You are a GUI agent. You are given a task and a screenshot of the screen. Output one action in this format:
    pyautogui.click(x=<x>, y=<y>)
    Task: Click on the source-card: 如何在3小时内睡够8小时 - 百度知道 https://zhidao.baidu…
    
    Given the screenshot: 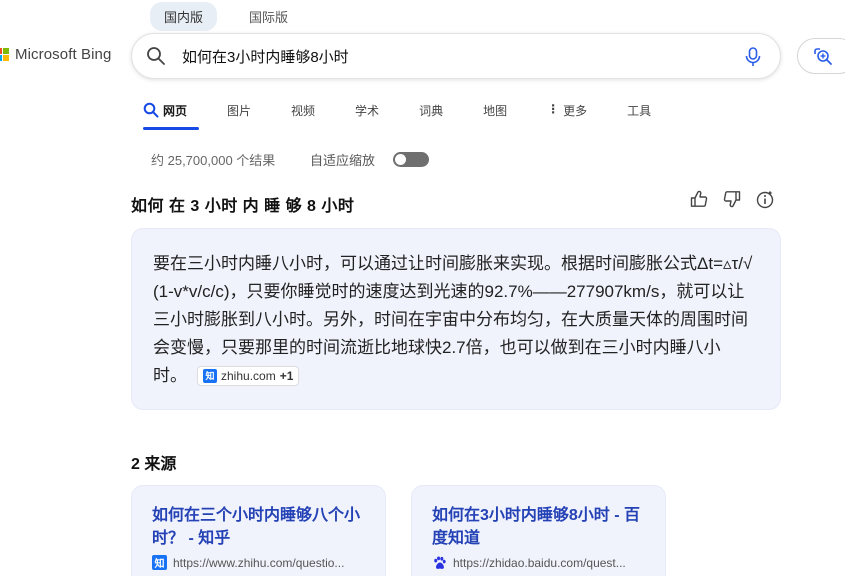 What is the action you would take?
    pyautogui.click(x=538, y=530)
    